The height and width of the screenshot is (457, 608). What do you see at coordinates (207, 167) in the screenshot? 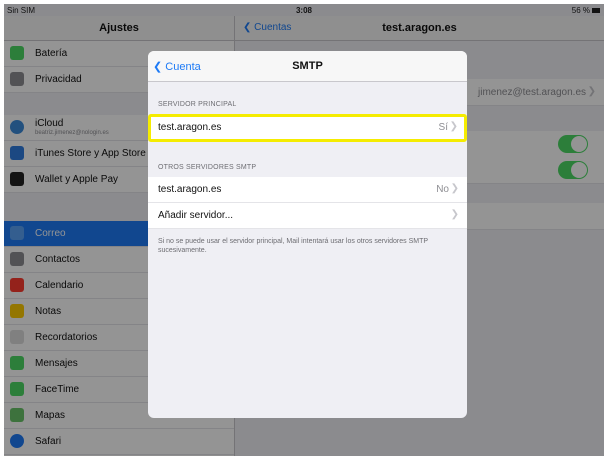
I see `other-servers-header: OTROS SERVIDORES SMTP` at bounding box center [207, 167].